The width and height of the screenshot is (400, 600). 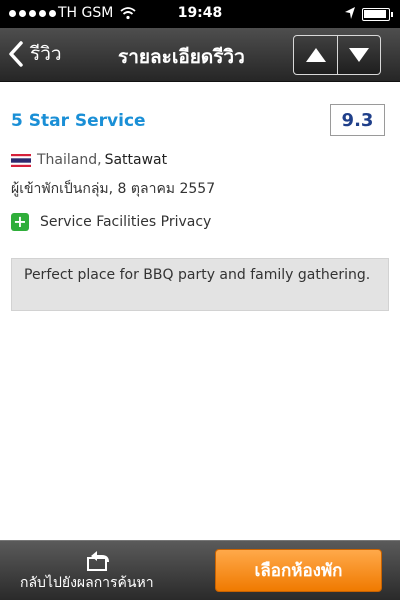 What do you see at coordinates (357, 120) in the screenshot?
I see `review-score: 9.3` at bounding box center [357, 120].